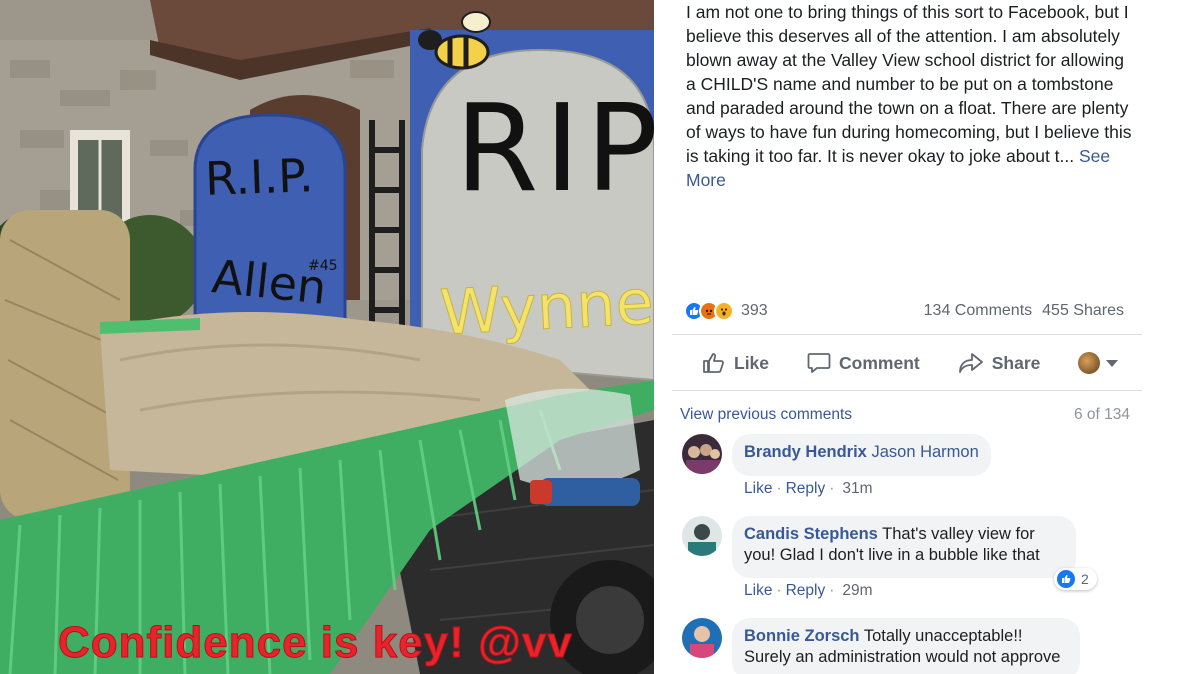 Image resolution: width=1200 pixels, height=674 pixels. Describe the element at coordinates (754, 310) in the screenshot. I see `reaction-count: 393` at that location.